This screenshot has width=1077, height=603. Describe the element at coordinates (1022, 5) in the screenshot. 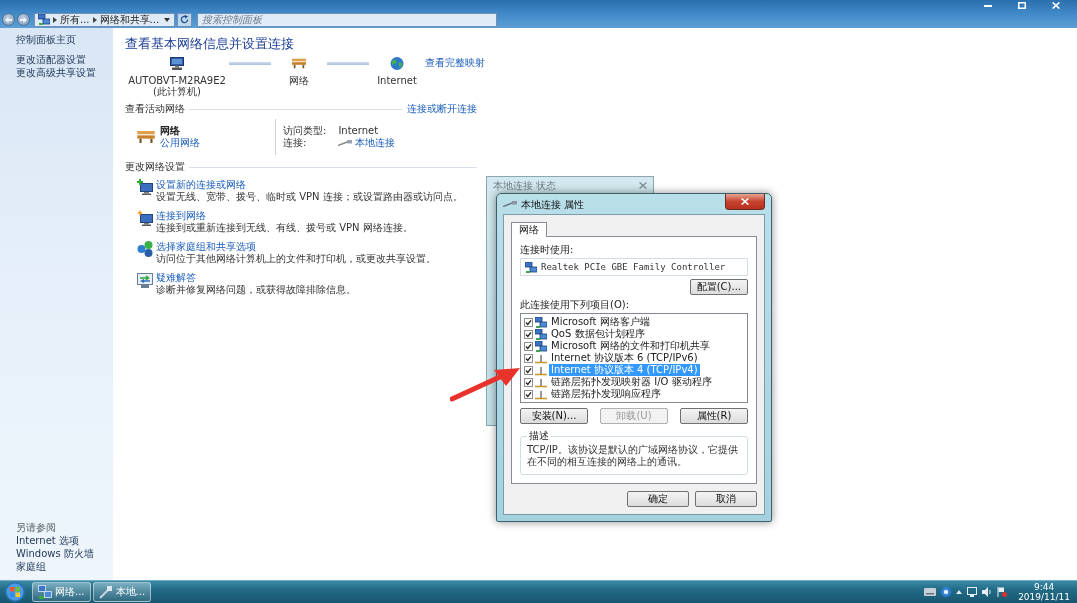

I see `maximize-icon` at that location.